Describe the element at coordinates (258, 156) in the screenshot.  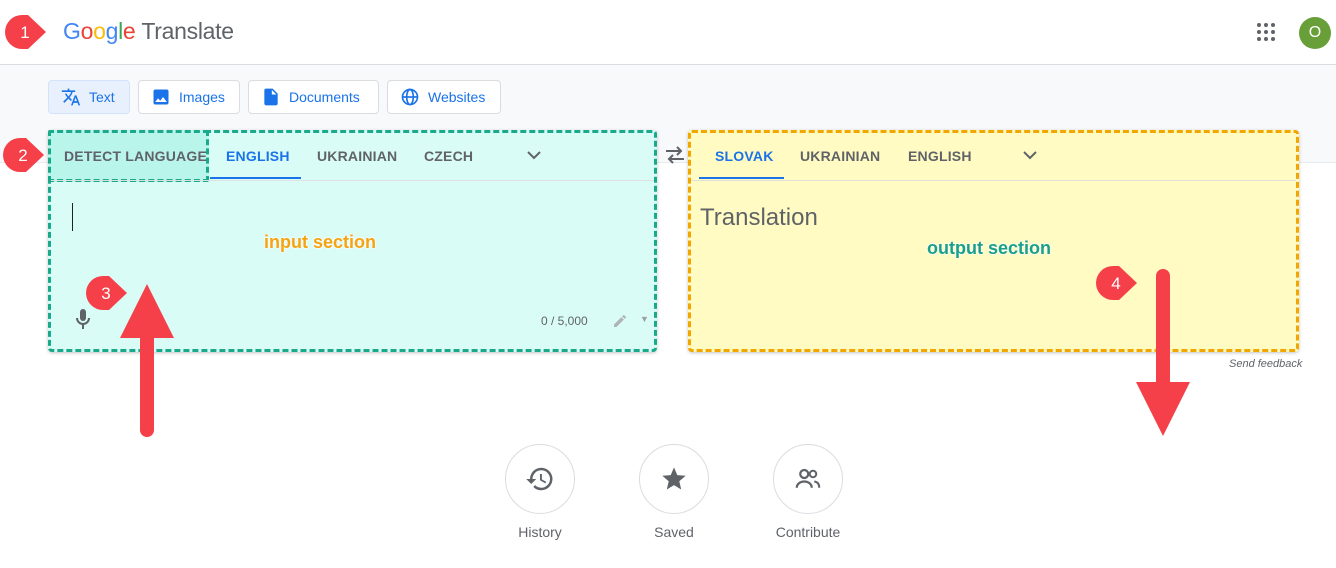
I see `tab-source-english: ENGLISH` at that location.